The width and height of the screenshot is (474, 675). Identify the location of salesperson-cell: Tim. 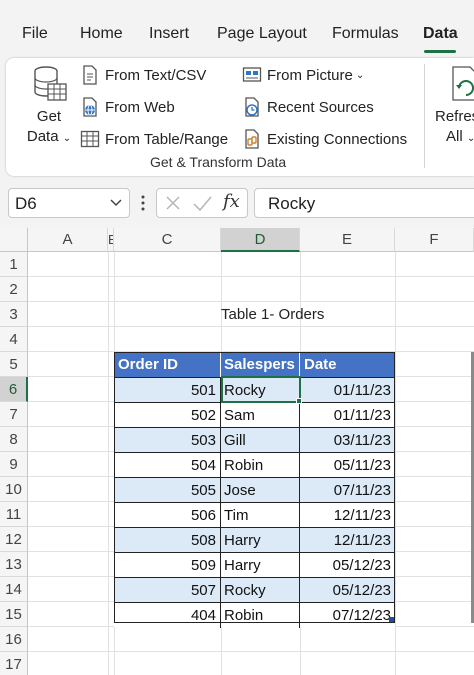
(260, 515).